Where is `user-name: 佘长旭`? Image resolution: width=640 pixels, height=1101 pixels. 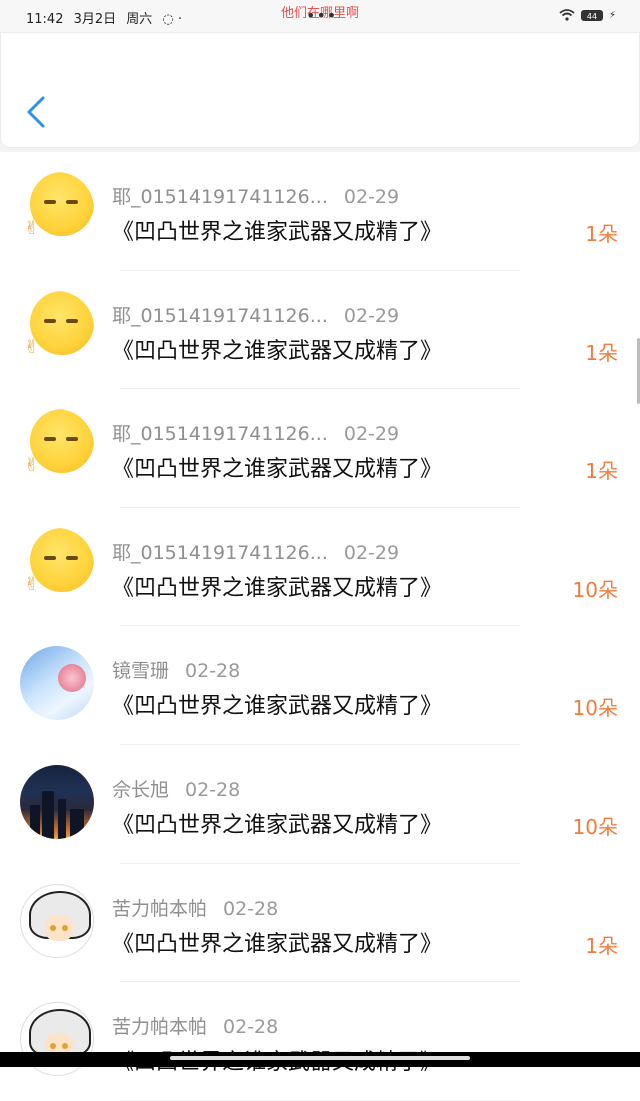 user-name: 佘长旭 is located at coordinates (140, 790).